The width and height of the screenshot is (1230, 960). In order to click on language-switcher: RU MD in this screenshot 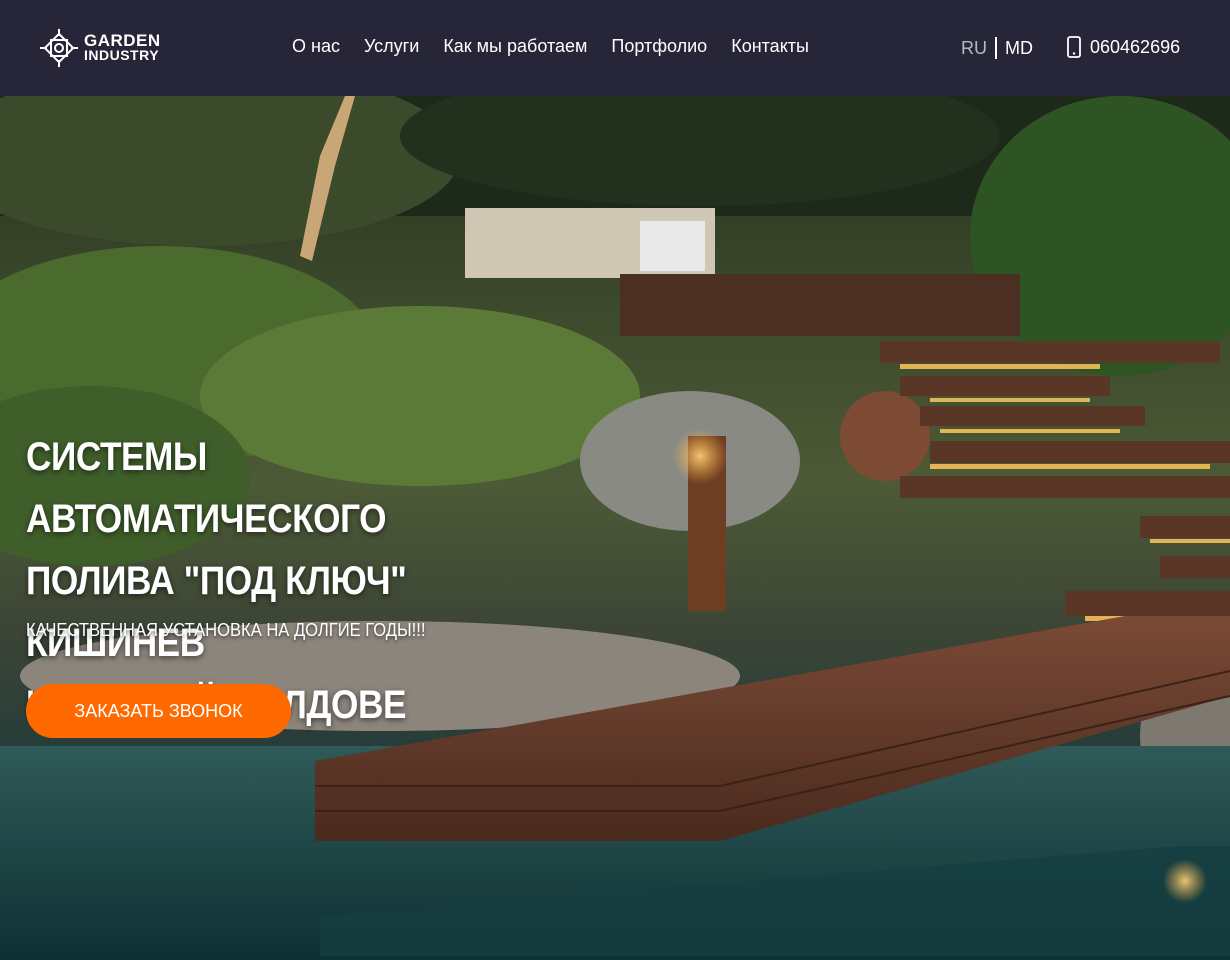, I will do `click(997, 48)`.